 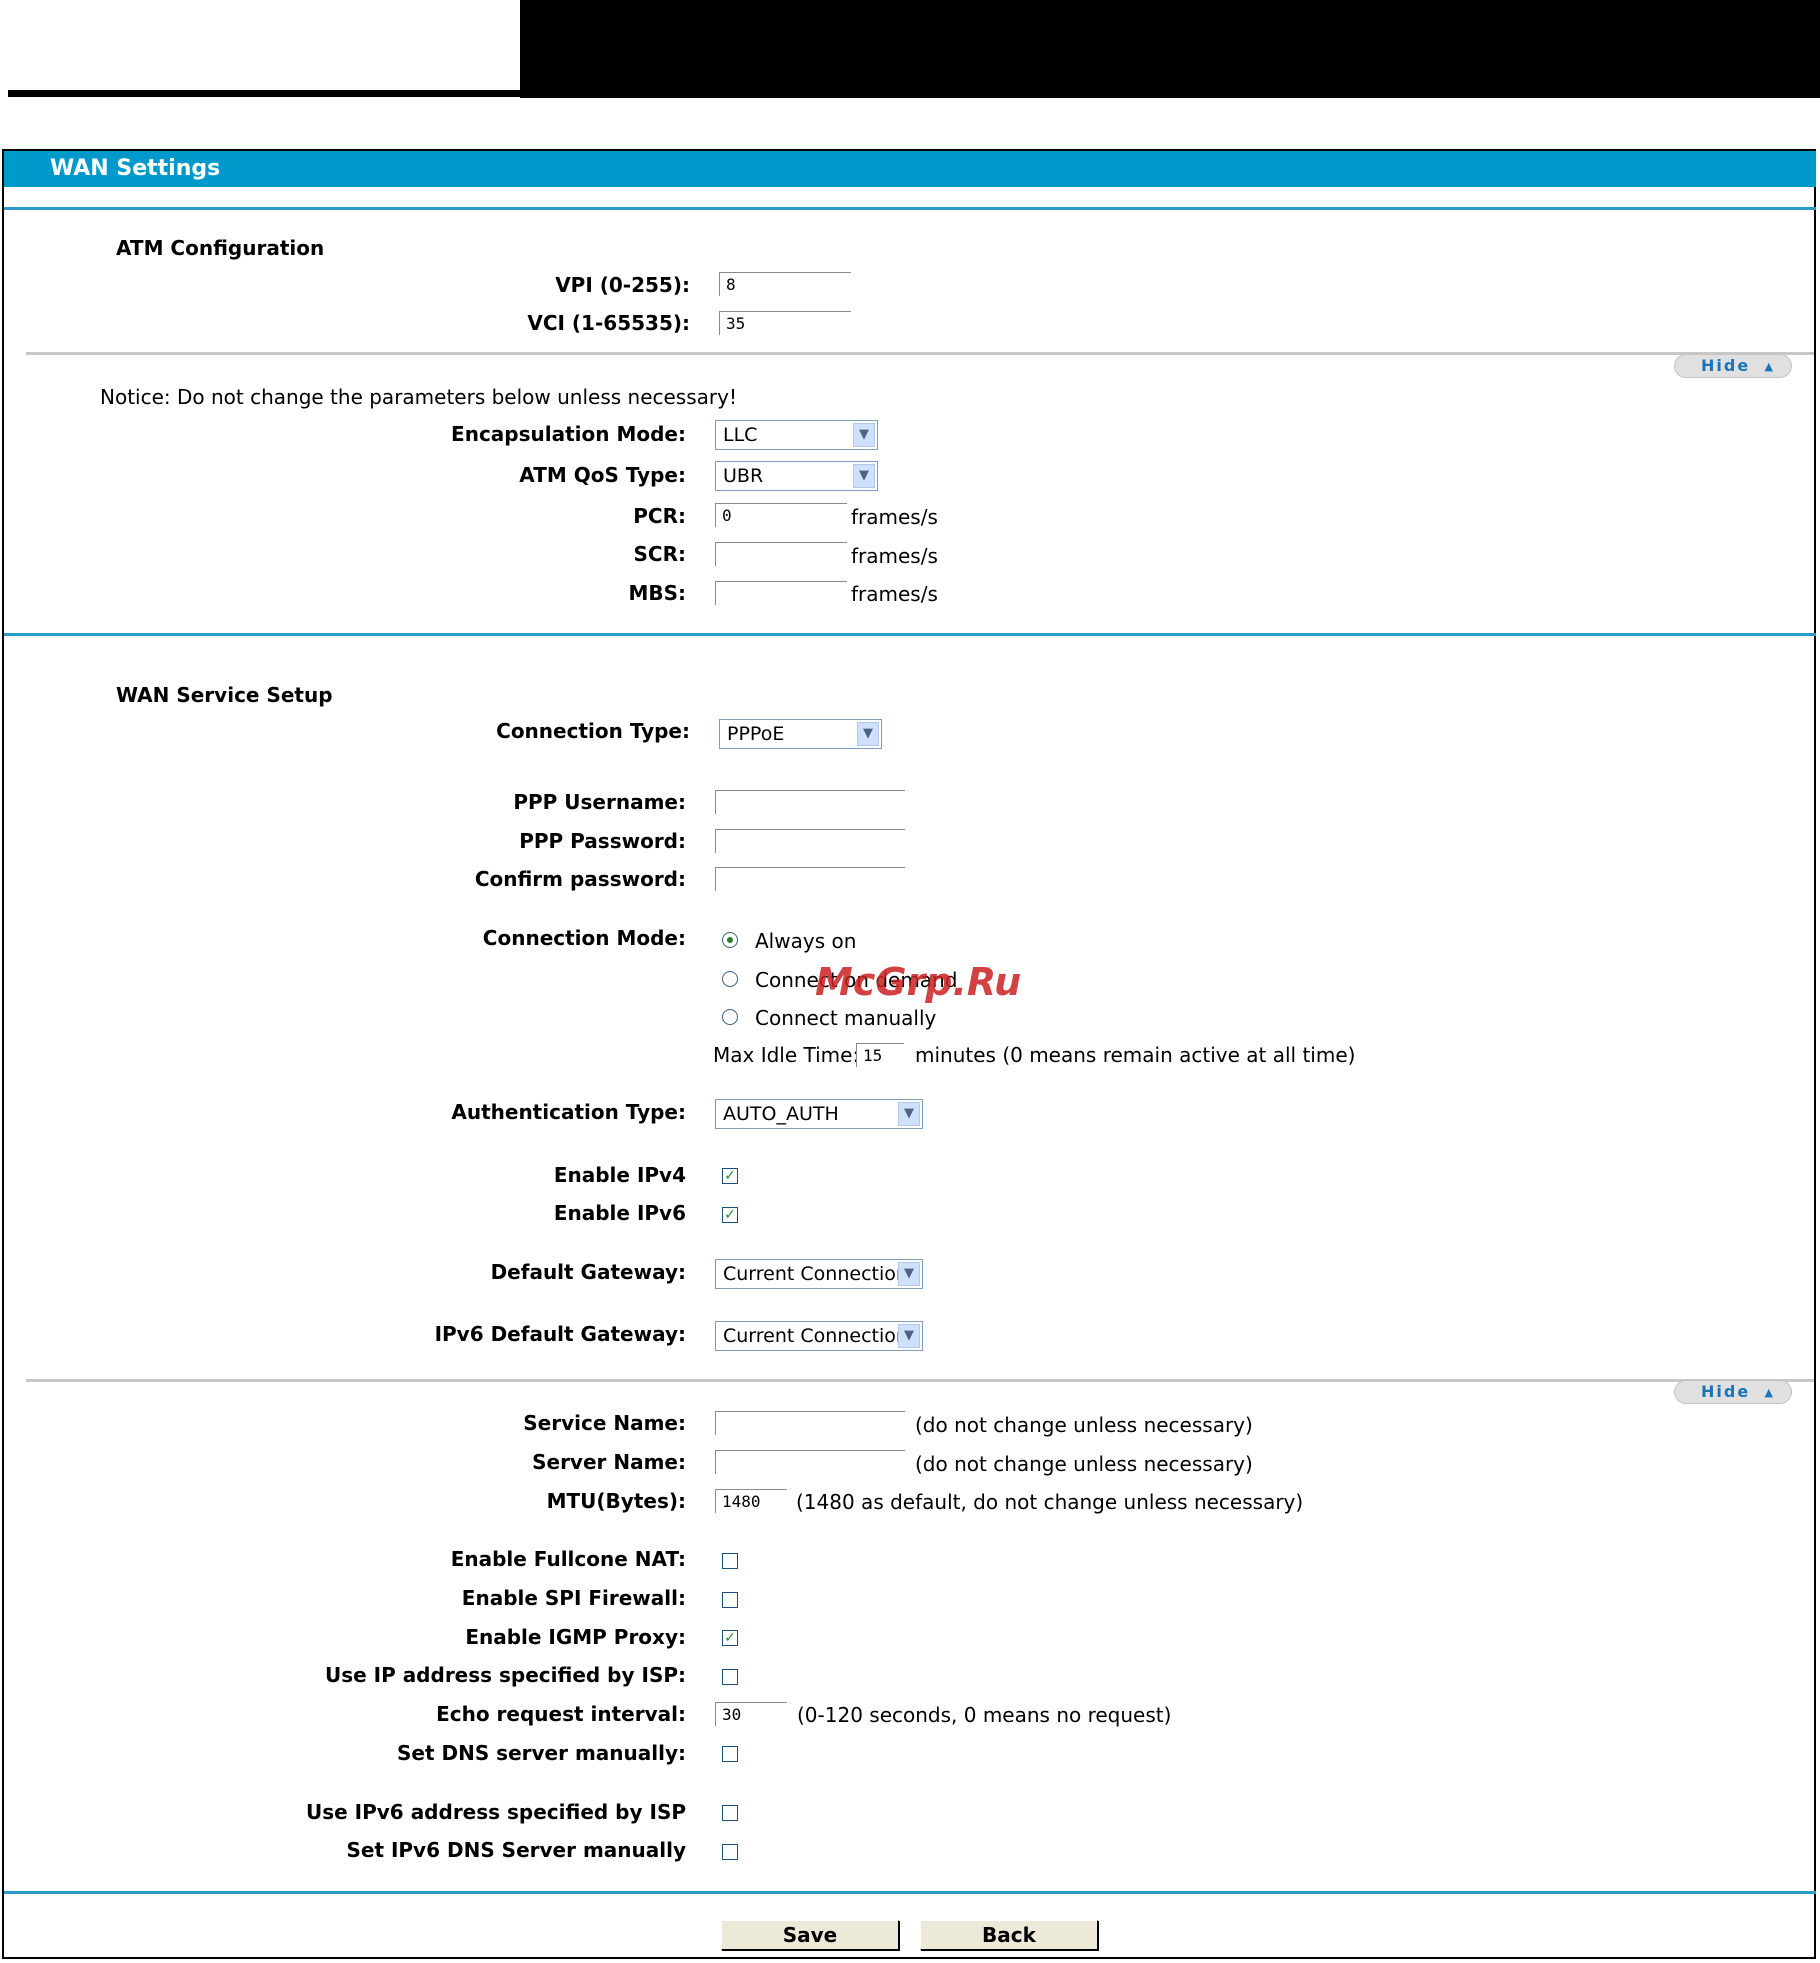 What do you see at coordinates (740, 435) in the screenshot?
I see `encap-mode-value: LLC` at bounding box center [740, 435].